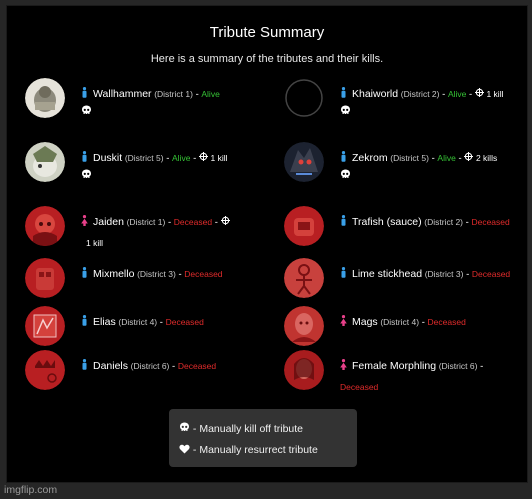 The width and height of the screenshot is (532, 499). I want to click on tribute-name: Lime stickhead, so click(387, 274).